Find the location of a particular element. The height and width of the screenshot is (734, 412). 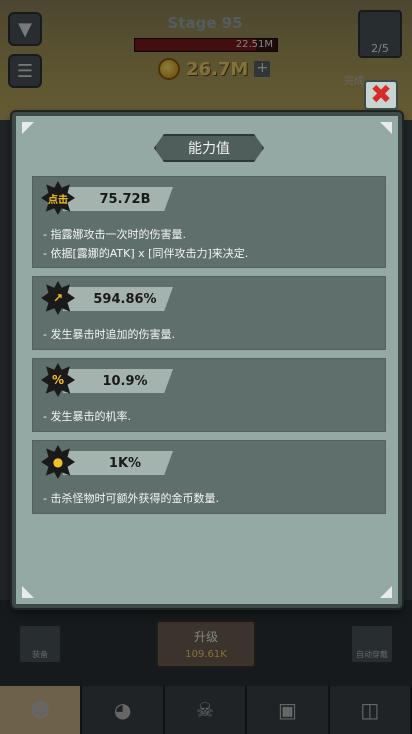

stat-value-badge: 1K% is located at coordinates (118, 463).